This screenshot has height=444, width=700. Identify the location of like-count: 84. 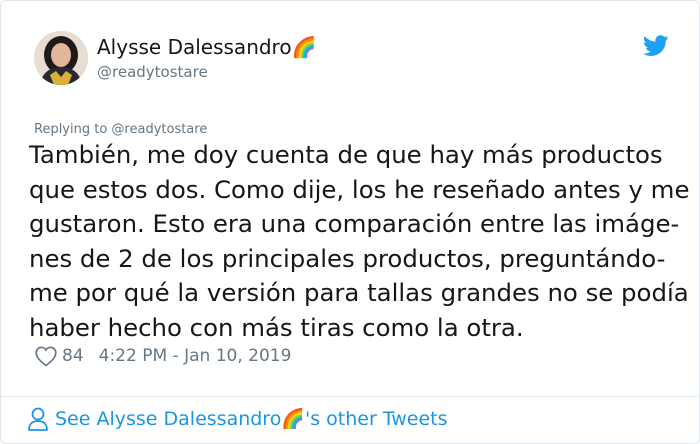
(73, 356).